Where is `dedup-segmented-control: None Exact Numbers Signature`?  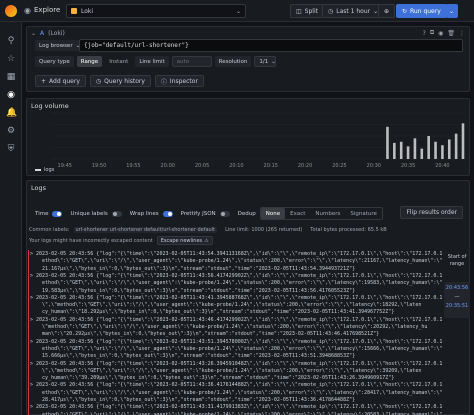
dedup-segmented-control: None Exact Numbers Signature is located at coordinates (321, 213).